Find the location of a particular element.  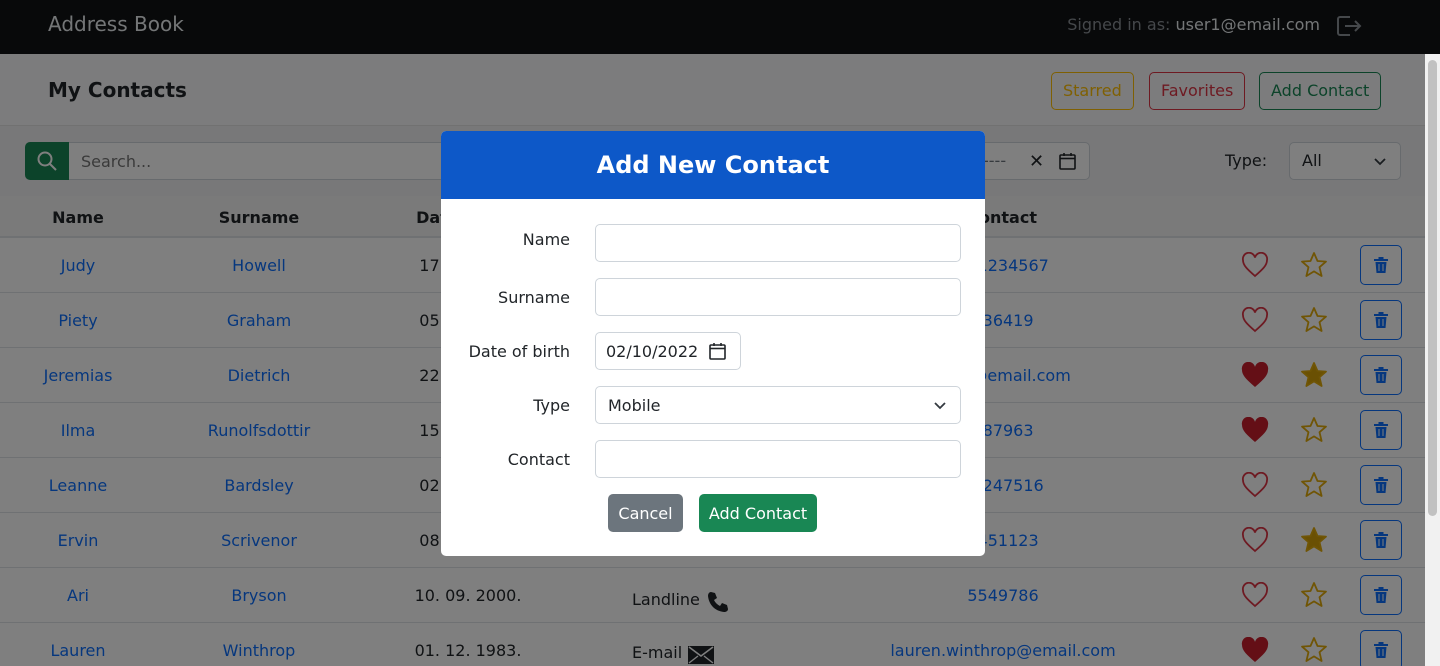

dob-label: Date of birth is located at coordinates (519, 351).